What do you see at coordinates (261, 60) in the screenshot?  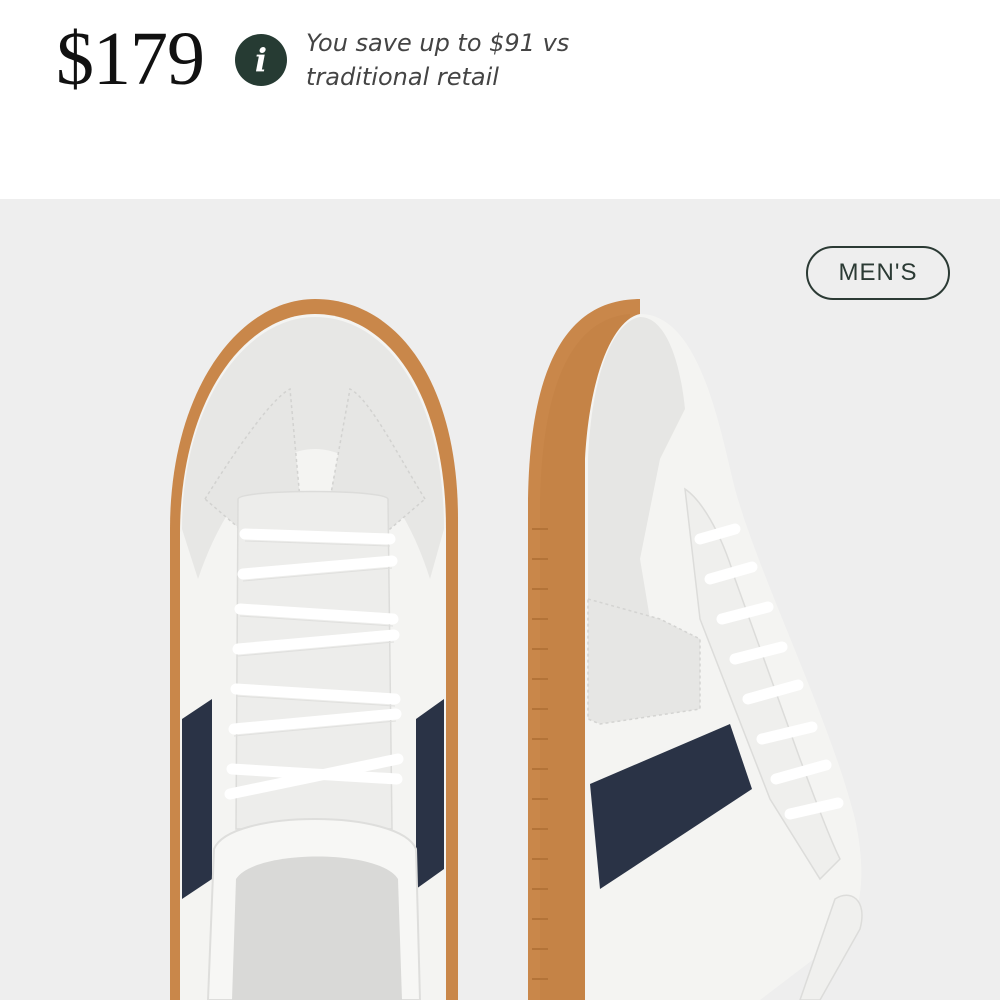 I see `info-icon: i` at bounding box center [261, 60].